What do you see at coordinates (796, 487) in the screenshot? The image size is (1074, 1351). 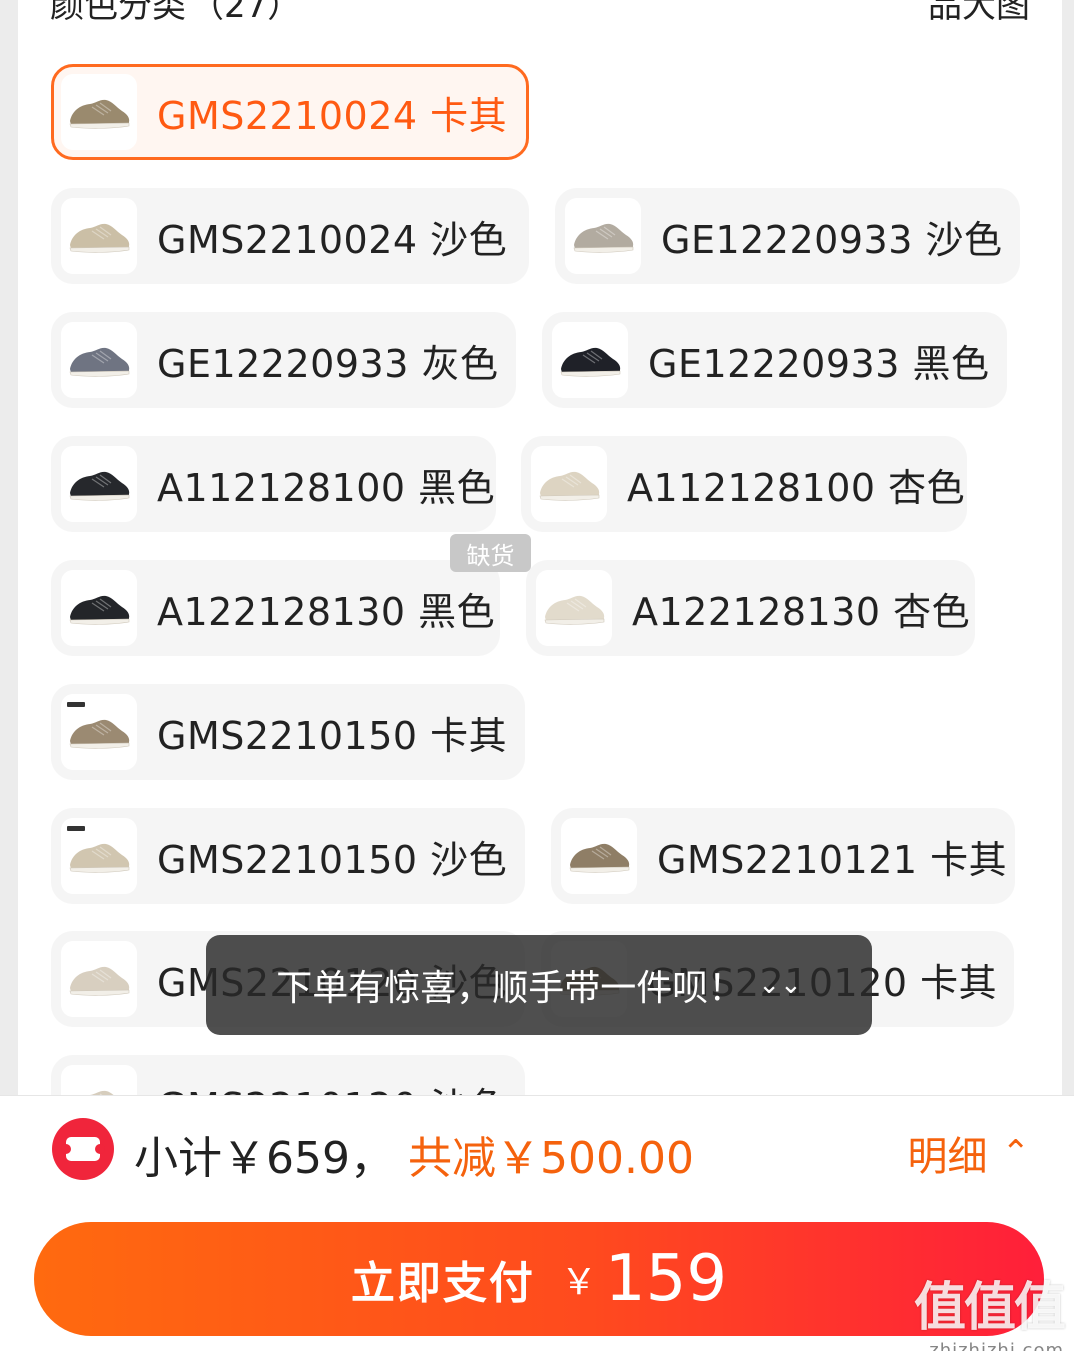 I see `variant-label: A112128100 杏色` at bounding box center [796, 487].